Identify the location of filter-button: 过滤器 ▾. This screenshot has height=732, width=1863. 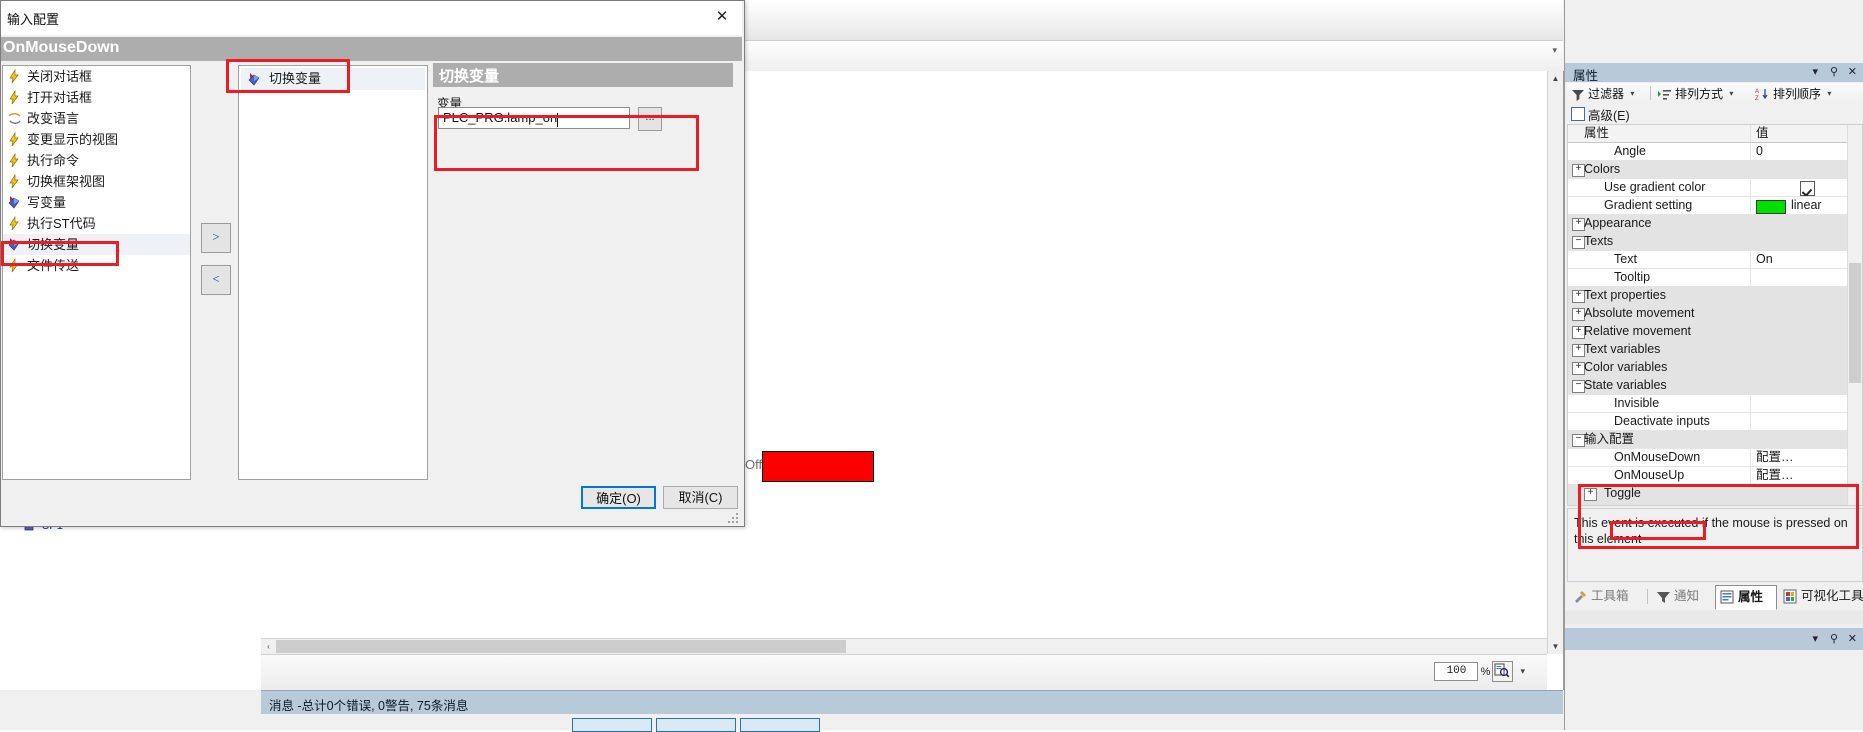
(1602, 93).